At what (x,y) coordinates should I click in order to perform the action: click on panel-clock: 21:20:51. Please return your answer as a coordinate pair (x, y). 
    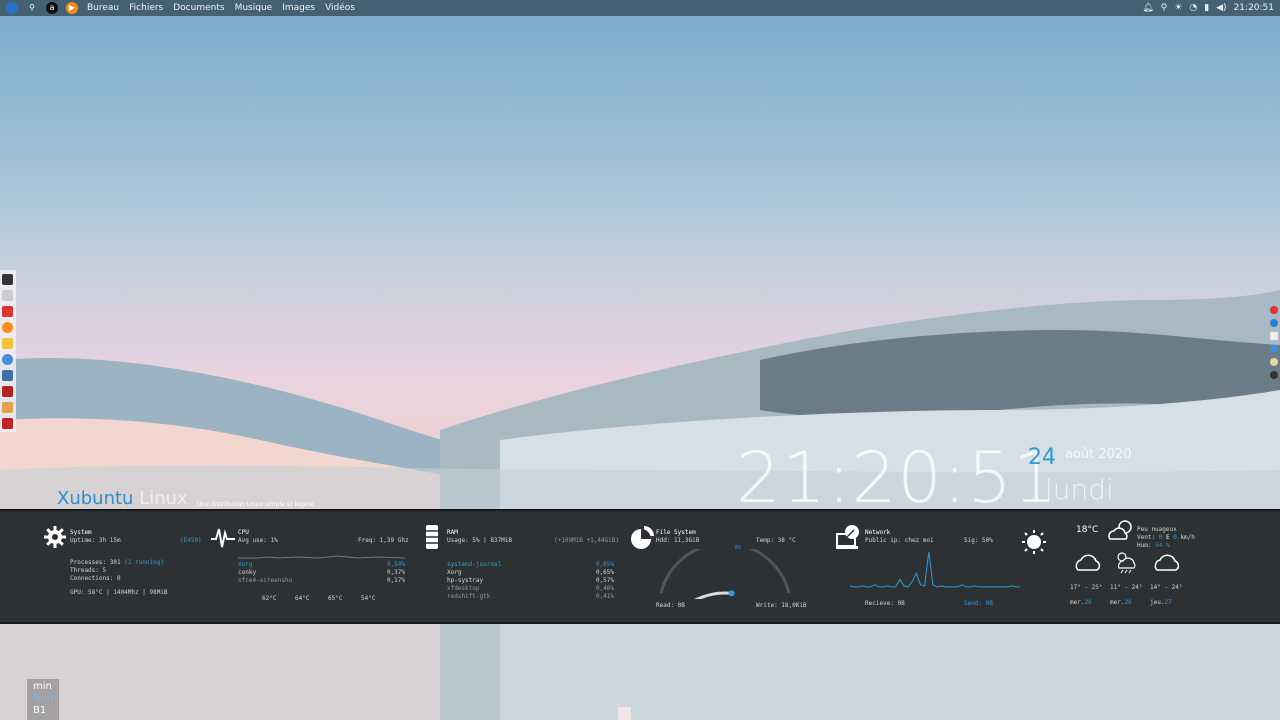
    Looking at the image, I should click on (1254, 8).